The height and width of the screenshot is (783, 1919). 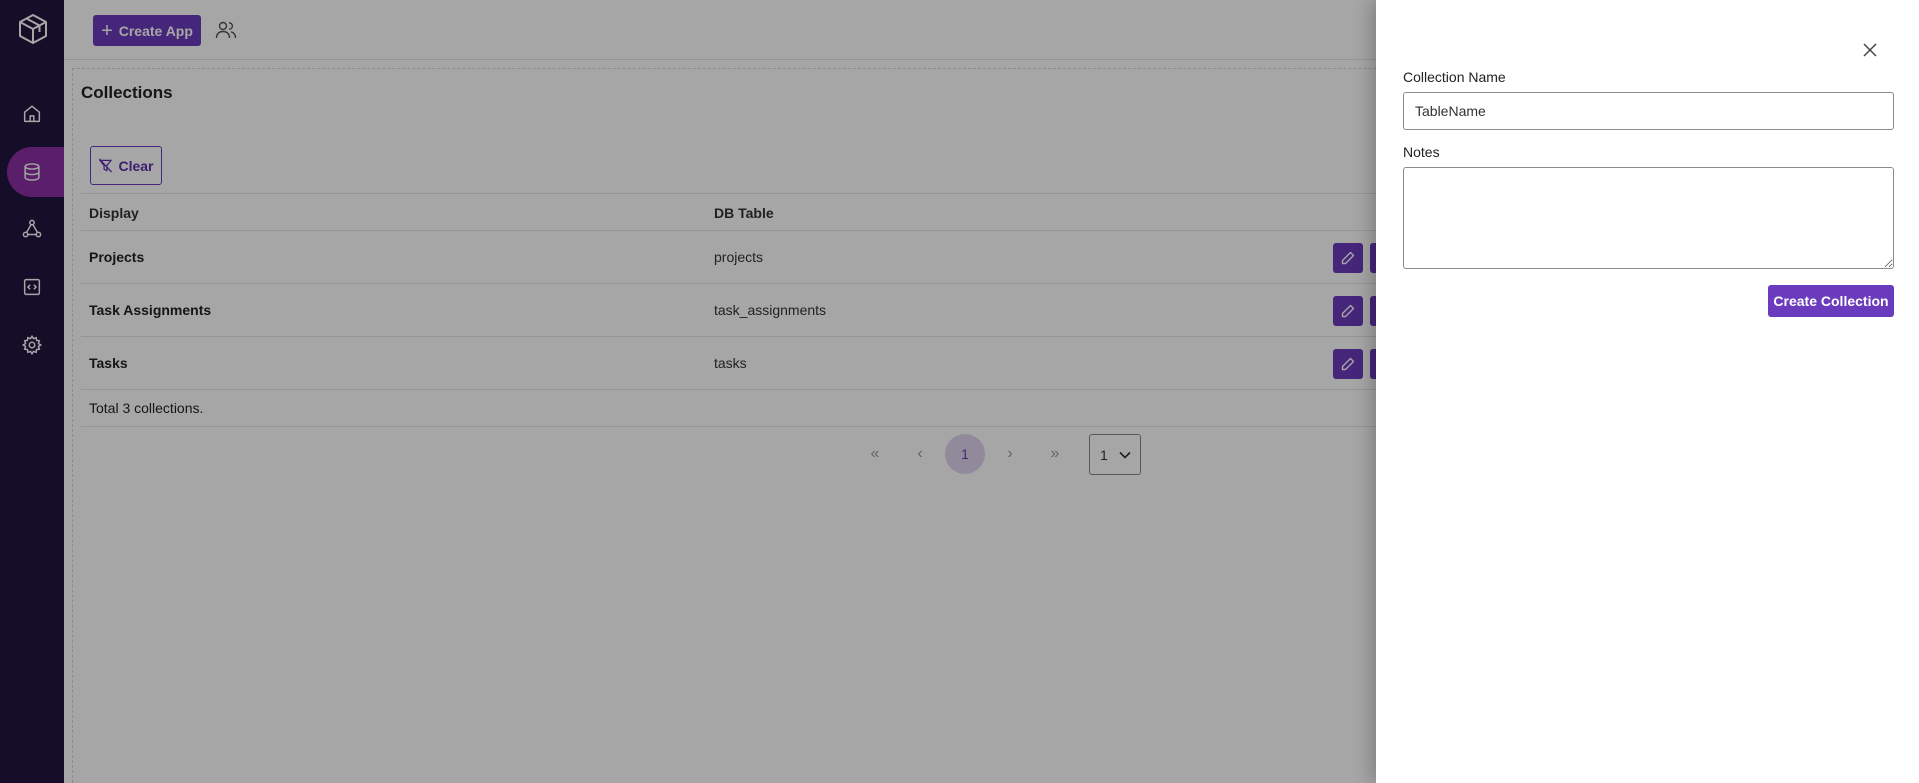 I want to click on collection-name-input, so click(x=1648, y=111).